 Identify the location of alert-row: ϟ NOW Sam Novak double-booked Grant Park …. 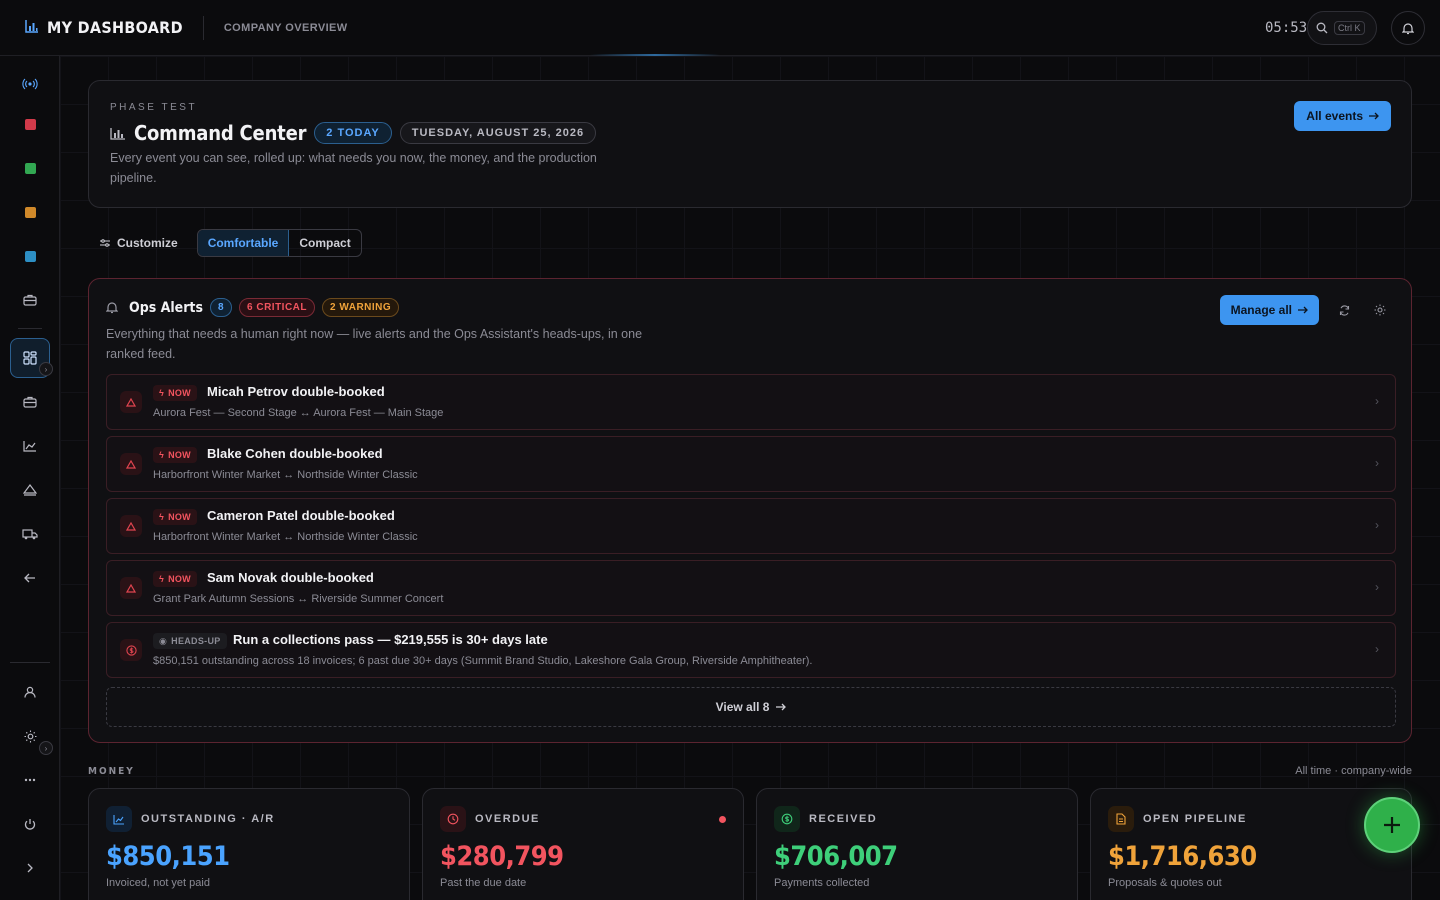
(751, 588).